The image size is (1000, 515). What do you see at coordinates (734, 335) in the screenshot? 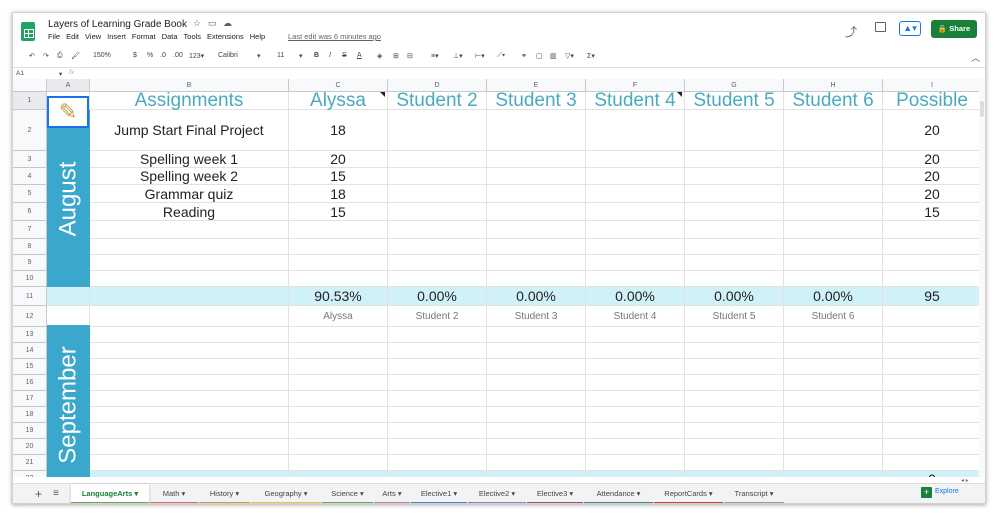
I see `cell-g13` at bounding box center [734, 335].